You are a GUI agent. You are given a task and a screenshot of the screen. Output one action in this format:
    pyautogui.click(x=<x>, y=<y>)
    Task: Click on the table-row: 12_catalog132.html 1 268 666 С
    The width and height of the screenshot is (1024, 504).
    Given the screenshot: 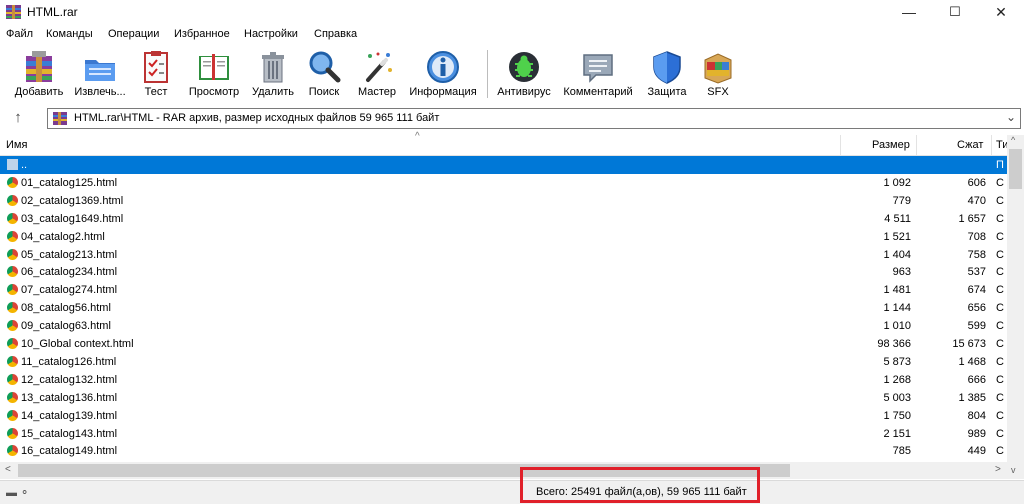 What is the action you would take?
    pyautogui.click(x=503, y=380)
    